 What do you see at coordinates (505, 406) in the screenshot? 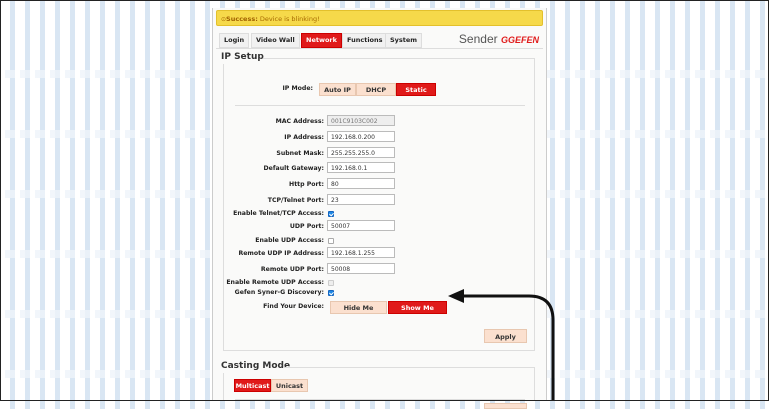
I see `casting-apply-button-partial` at bounding box center [505, 406].